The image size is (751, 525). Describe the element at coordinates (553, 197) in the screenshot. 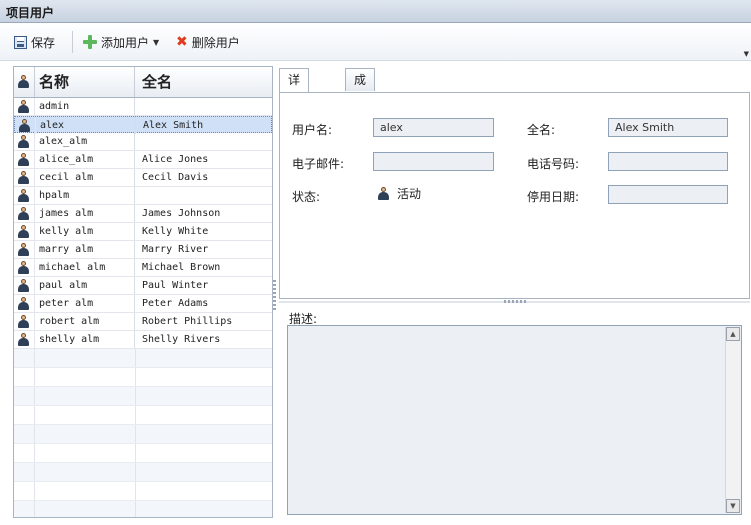

I see `deactivation-date-label: 停用日期:` at that location.